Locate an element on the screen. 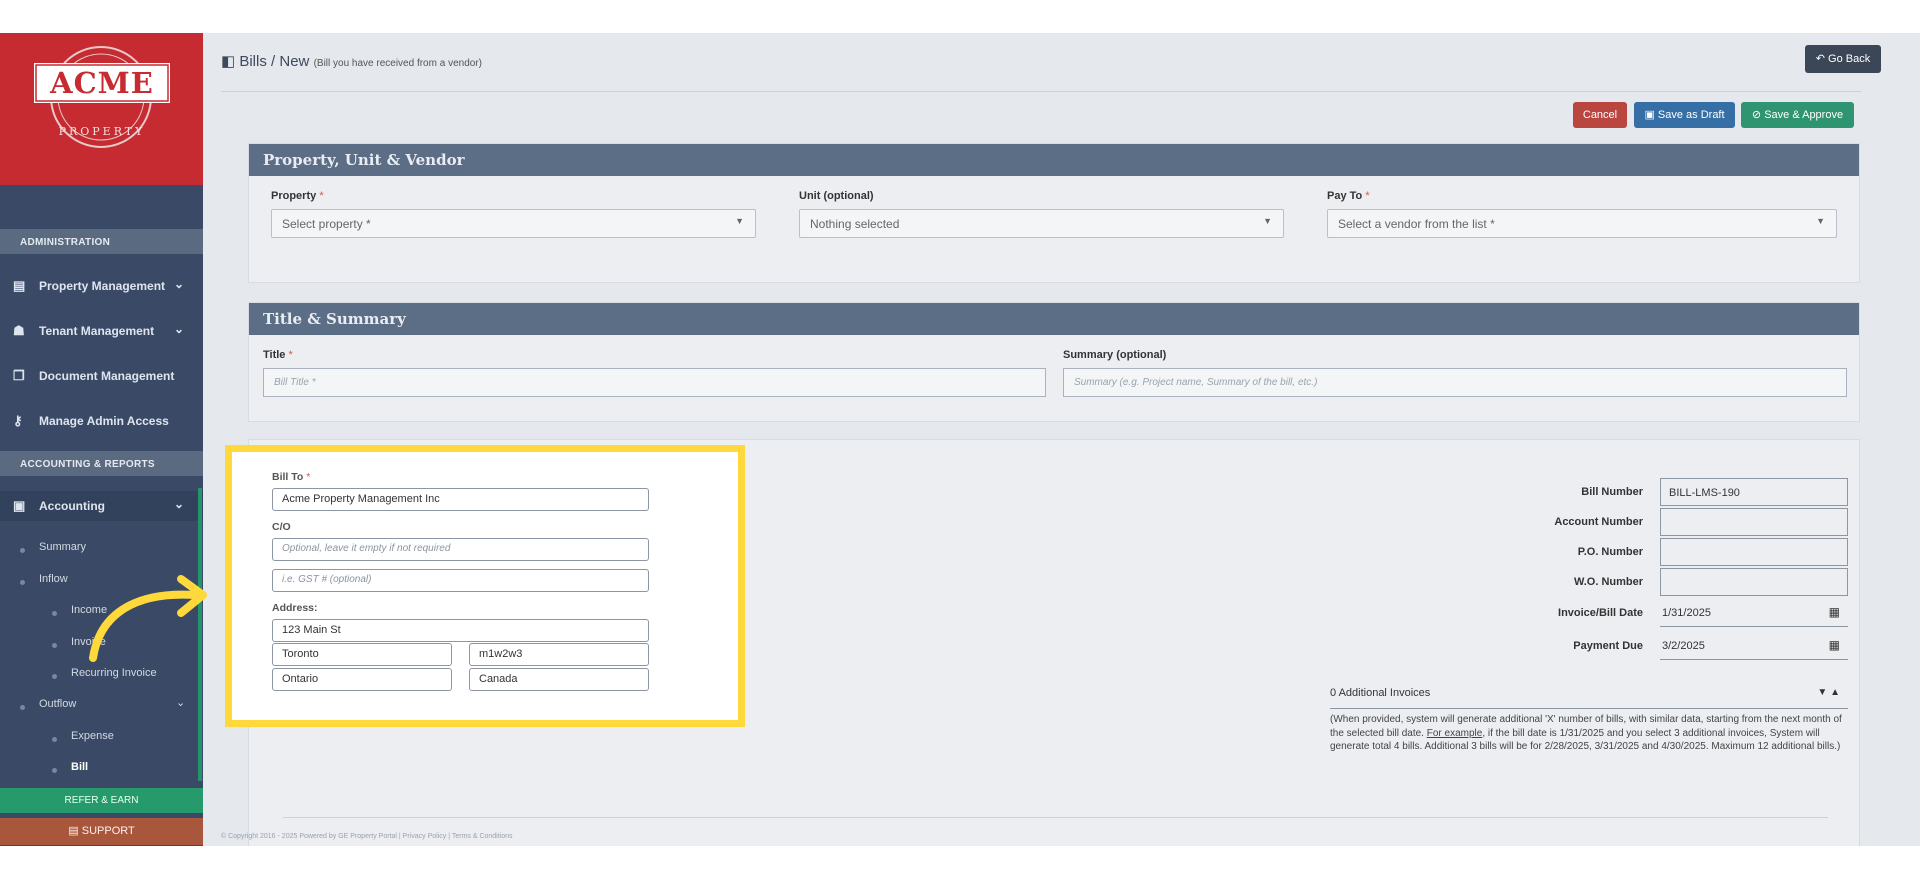 The width and height of the screenshot is (1920, 878). key-icon: ⚷ is located at coordinates (18, 420).